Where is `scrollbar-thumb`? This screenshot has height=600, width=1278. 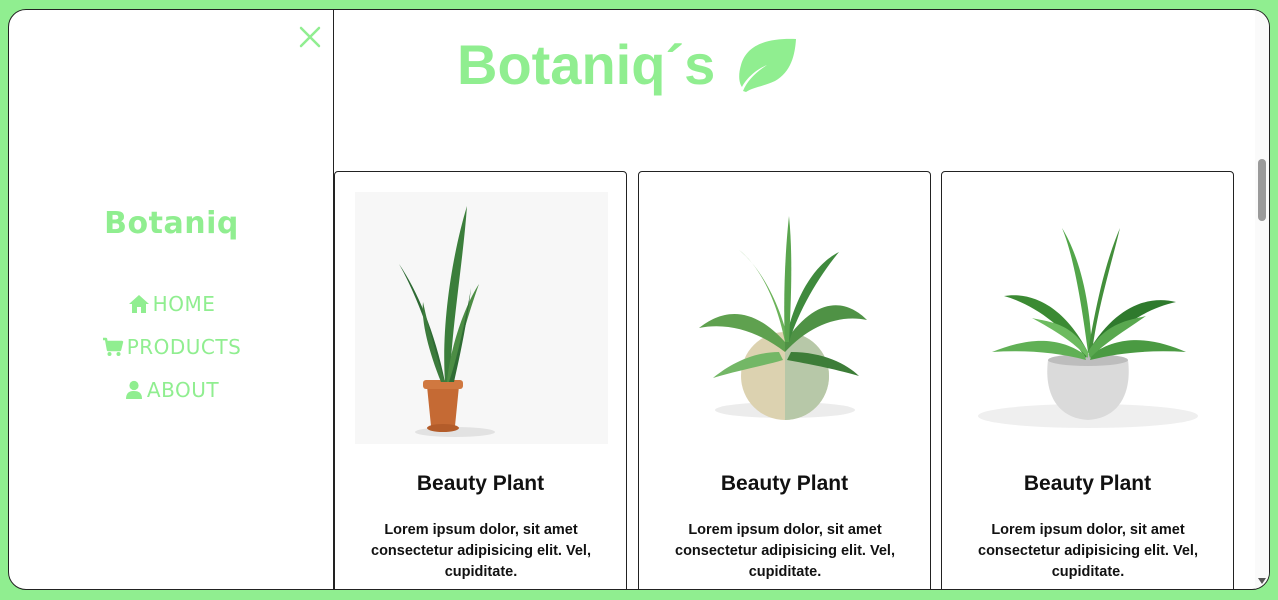
scrollbar-thumb is located at coordinates (1262, 190).